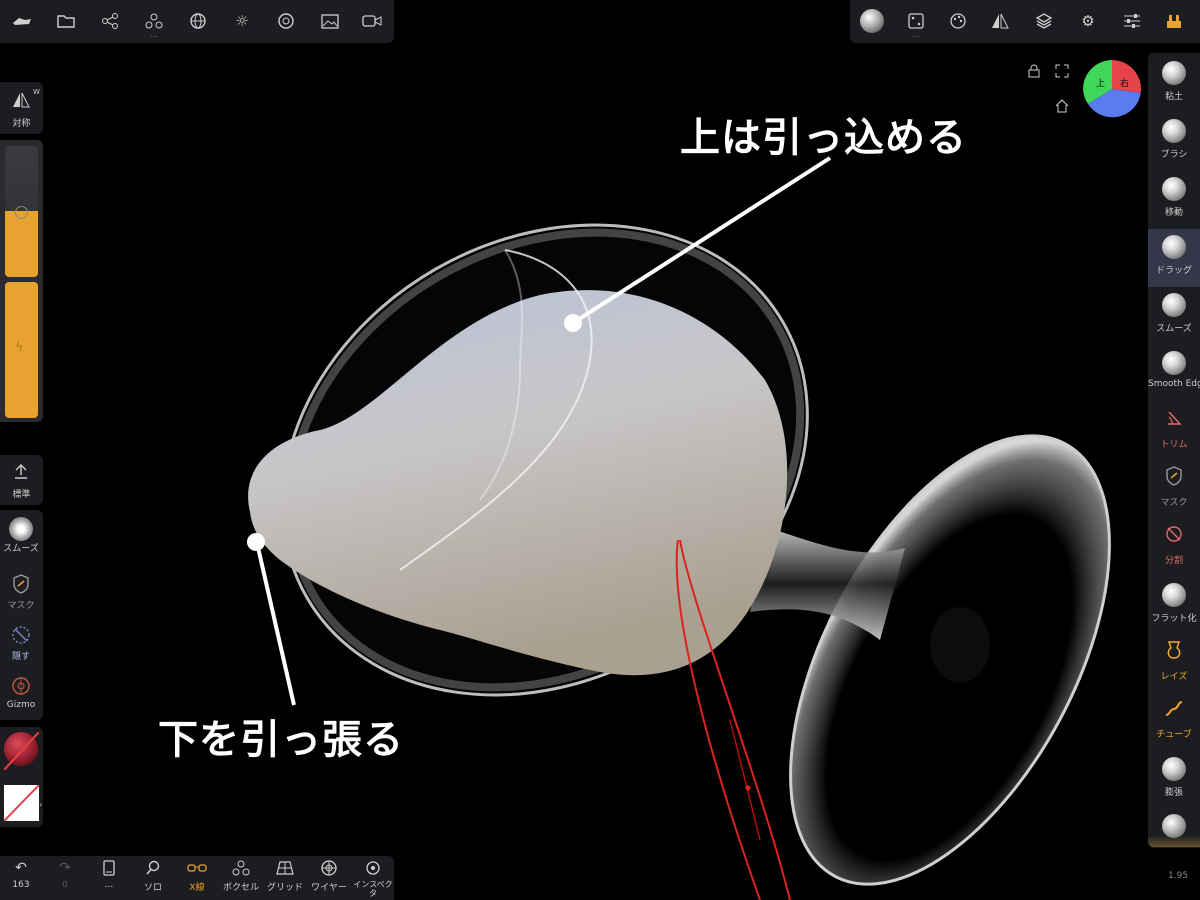 The width and height of the screenshot is (1200, 900). I want to click on tool-11: チューブ, so click(1174, 722).